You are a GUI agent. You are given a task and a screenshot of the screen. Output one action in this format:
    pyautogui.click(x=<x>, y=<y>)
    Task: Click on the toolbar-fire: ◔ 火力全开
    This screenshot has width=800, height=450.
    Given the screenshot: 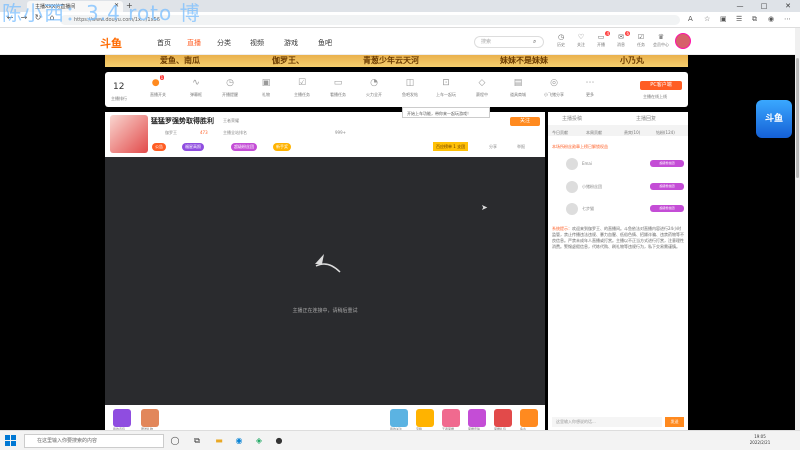 What is the action you would take?
    pyautogui.click(x=374, y=88)
    